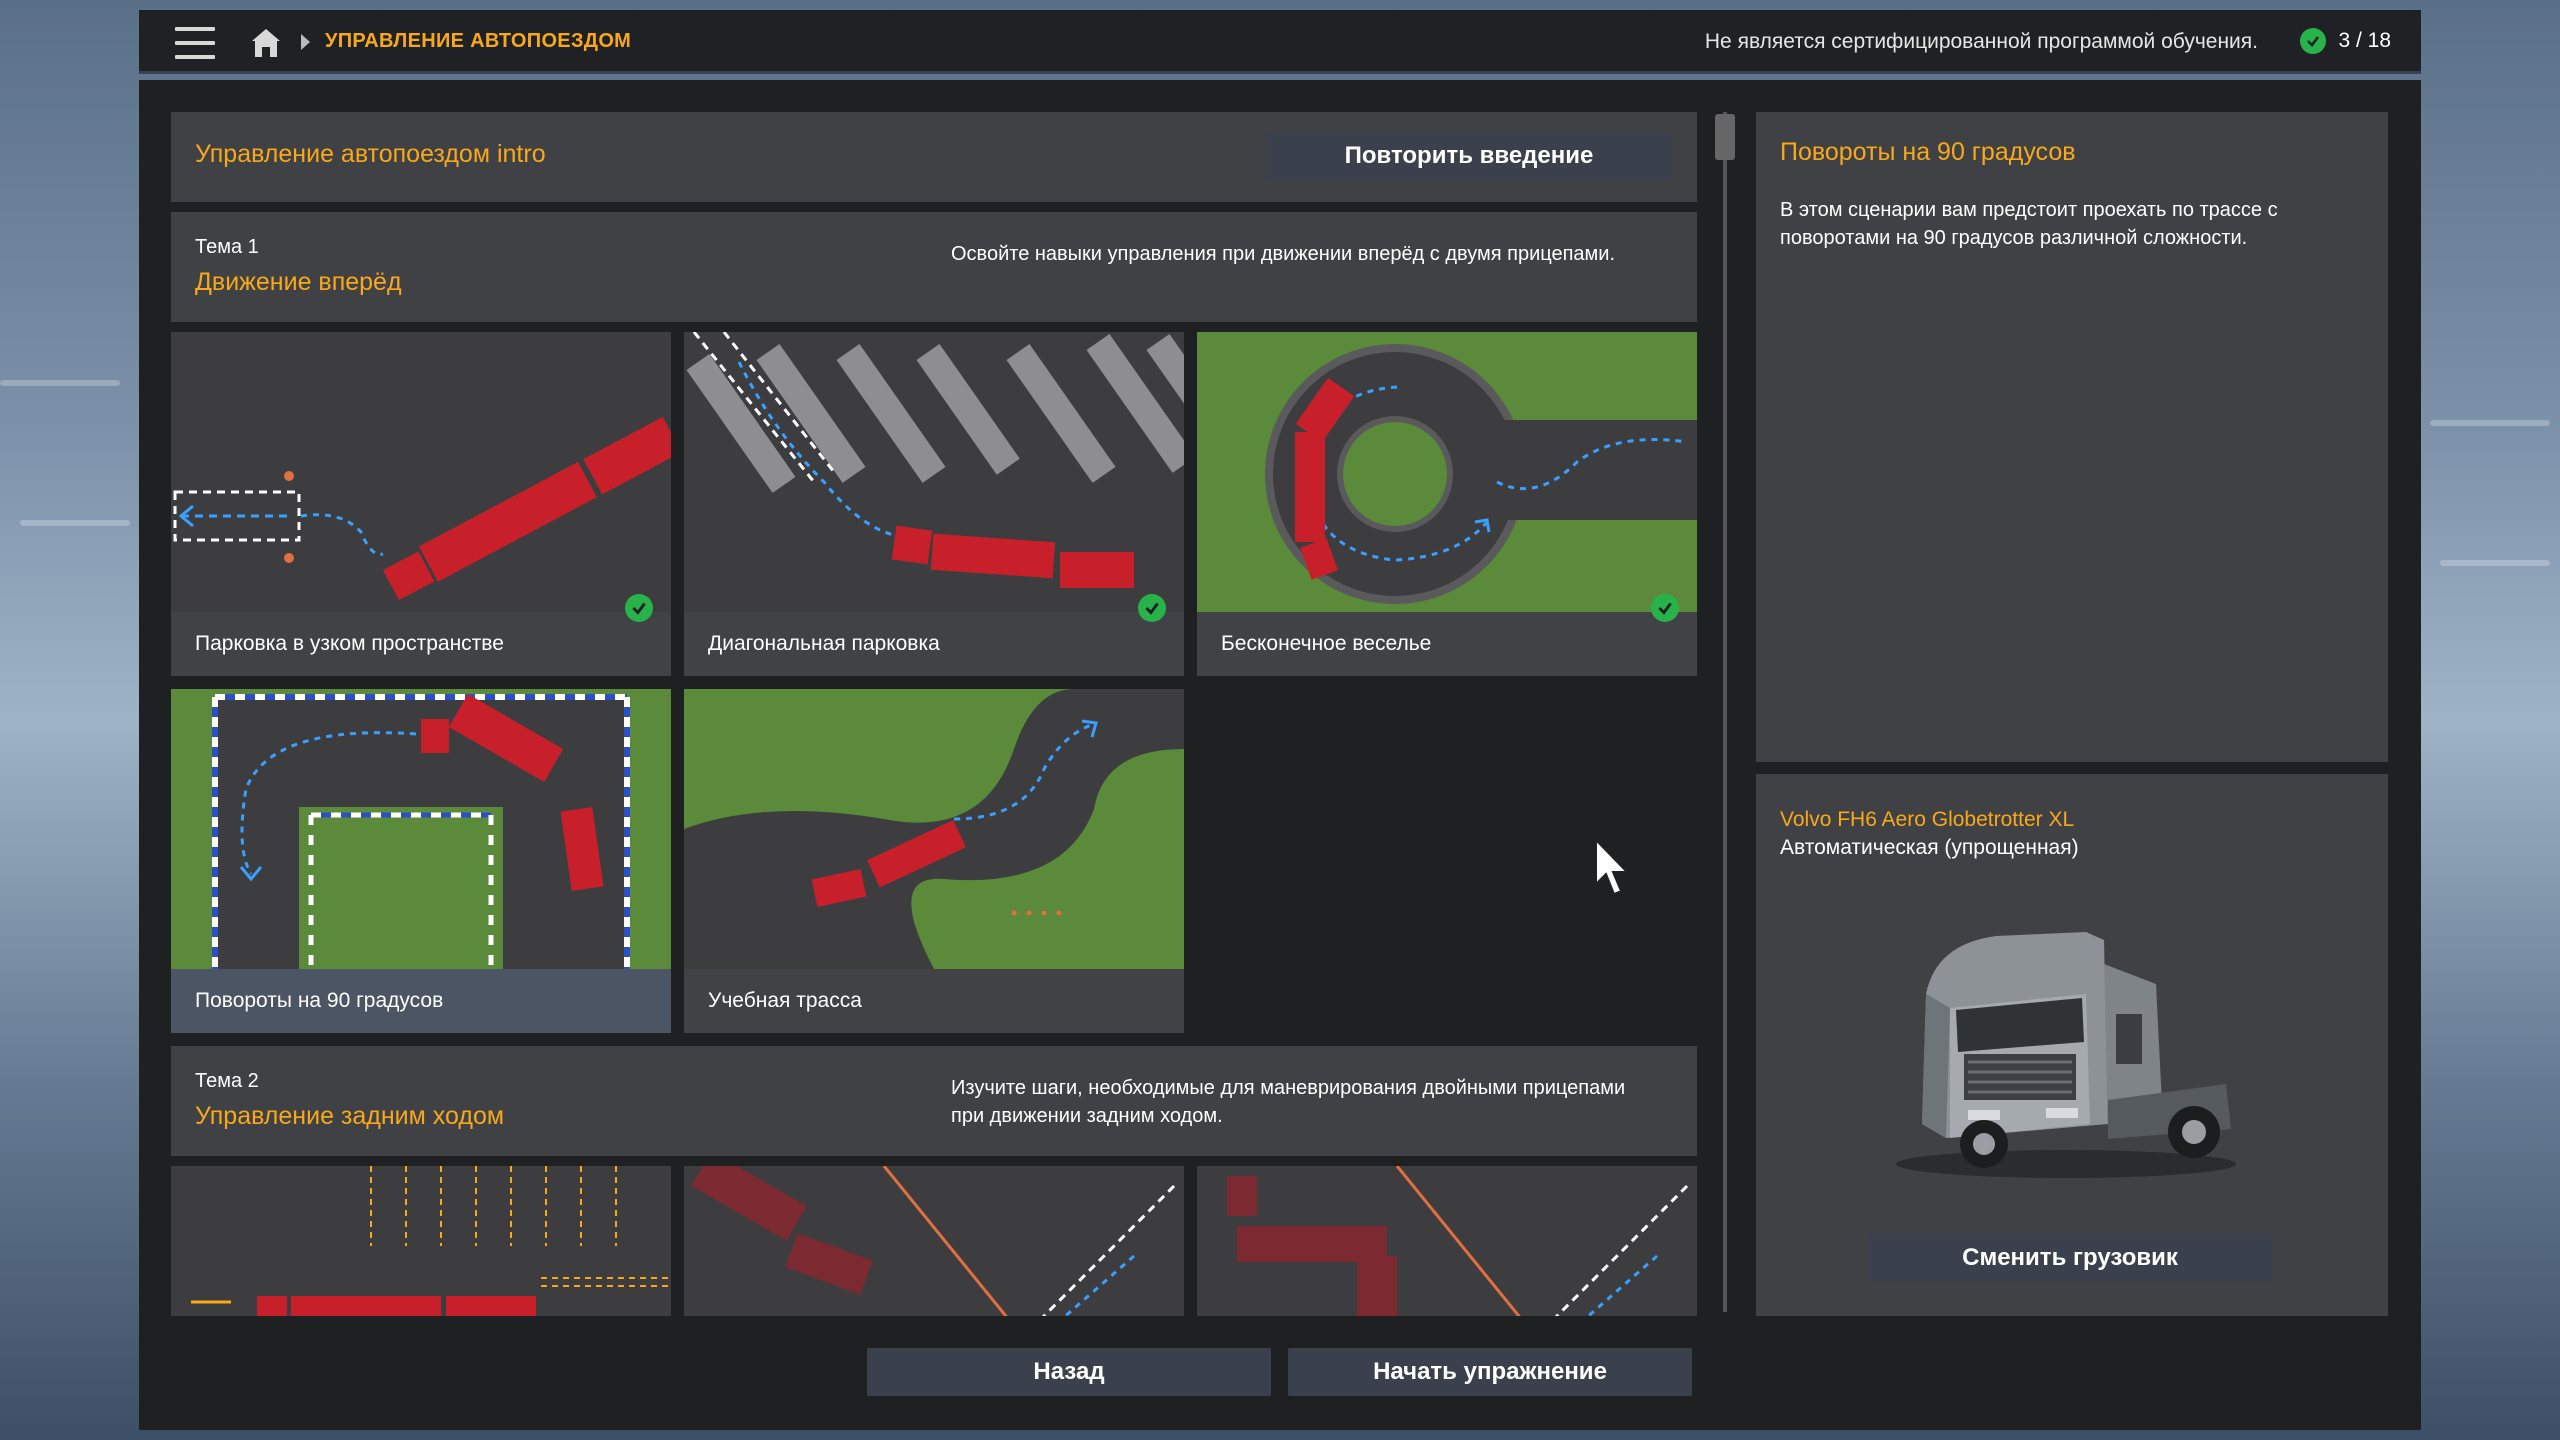 Image resolution: width=2560 pixels, height=1440 pixels. I want to click on exercise-label: Бесконечное веселье, so click(1326, 643).